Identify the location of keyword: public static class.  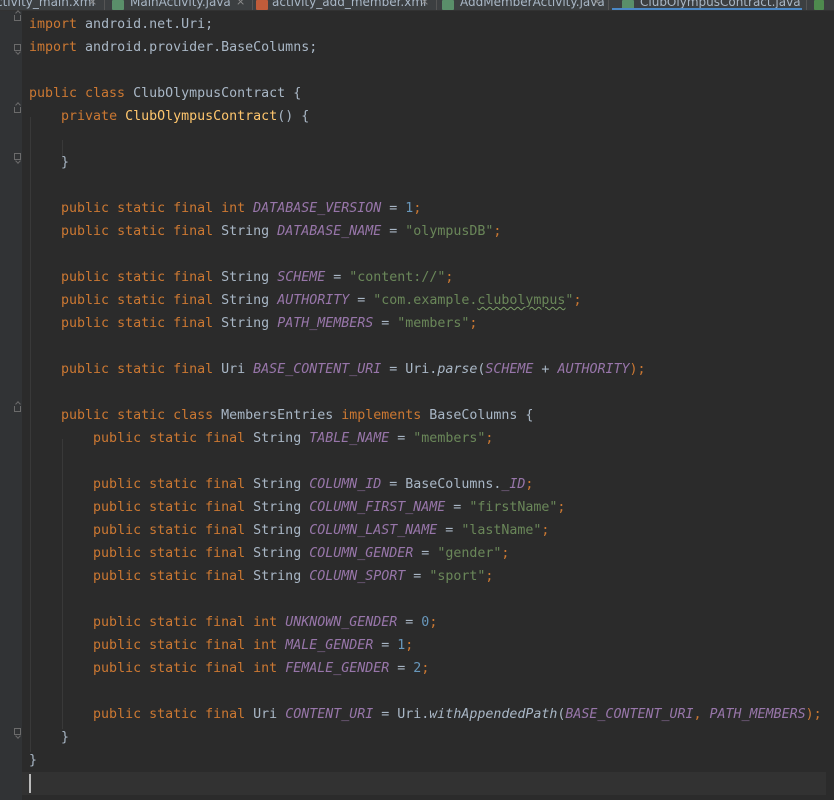
(137, 415).